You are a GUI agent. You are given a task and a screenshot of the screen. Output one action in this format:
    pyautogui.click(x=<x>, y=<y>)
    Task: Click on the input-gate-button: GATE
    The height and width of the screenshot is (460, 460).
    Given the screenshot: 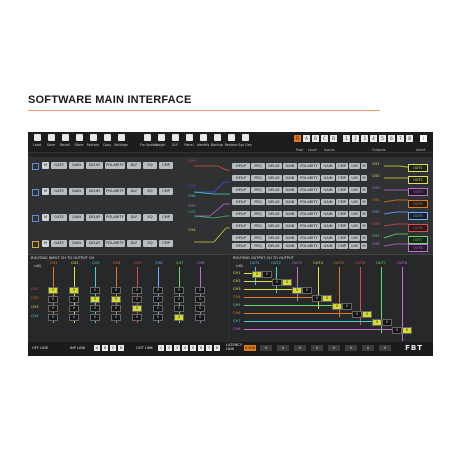 What is the action you would take?
    pyautogui.click(x=59, y=165)
    